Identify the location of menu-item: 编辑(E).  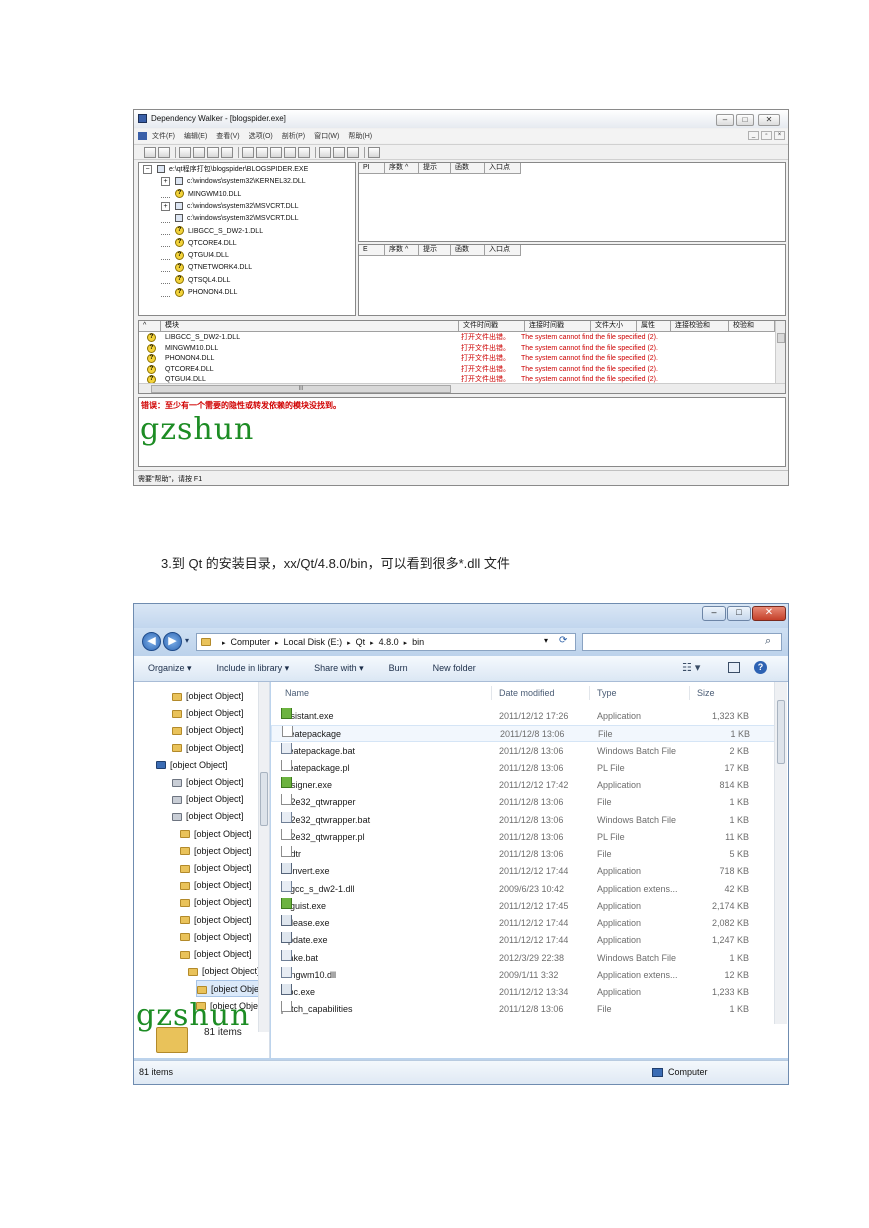
(195, 136).